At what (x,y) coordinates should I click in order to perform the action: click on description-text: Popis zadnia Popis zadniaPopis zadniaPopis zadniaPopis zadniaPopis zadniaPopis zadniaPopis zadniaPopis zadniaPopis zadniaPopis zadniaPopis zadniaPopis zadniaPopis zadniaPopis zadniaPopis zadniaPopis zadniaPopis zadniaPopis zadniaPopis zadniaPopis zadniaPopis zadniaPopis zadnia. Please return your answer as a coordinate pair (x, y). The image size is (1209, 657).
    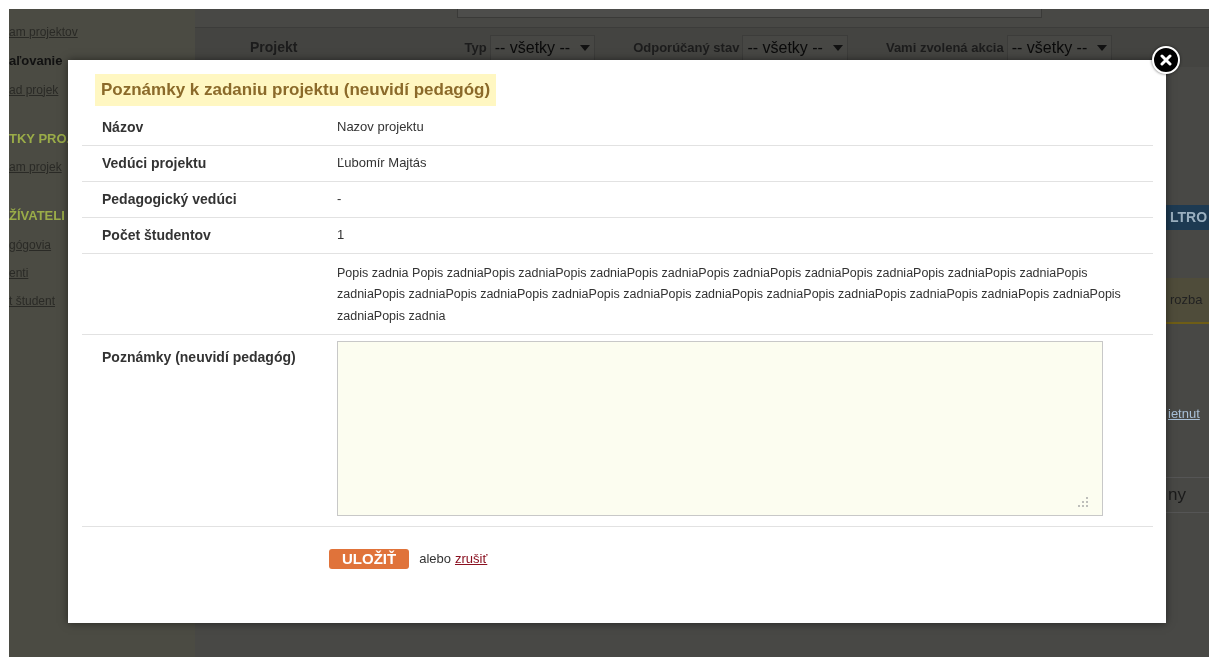
    Looking at the image, I should click on (729, 294).